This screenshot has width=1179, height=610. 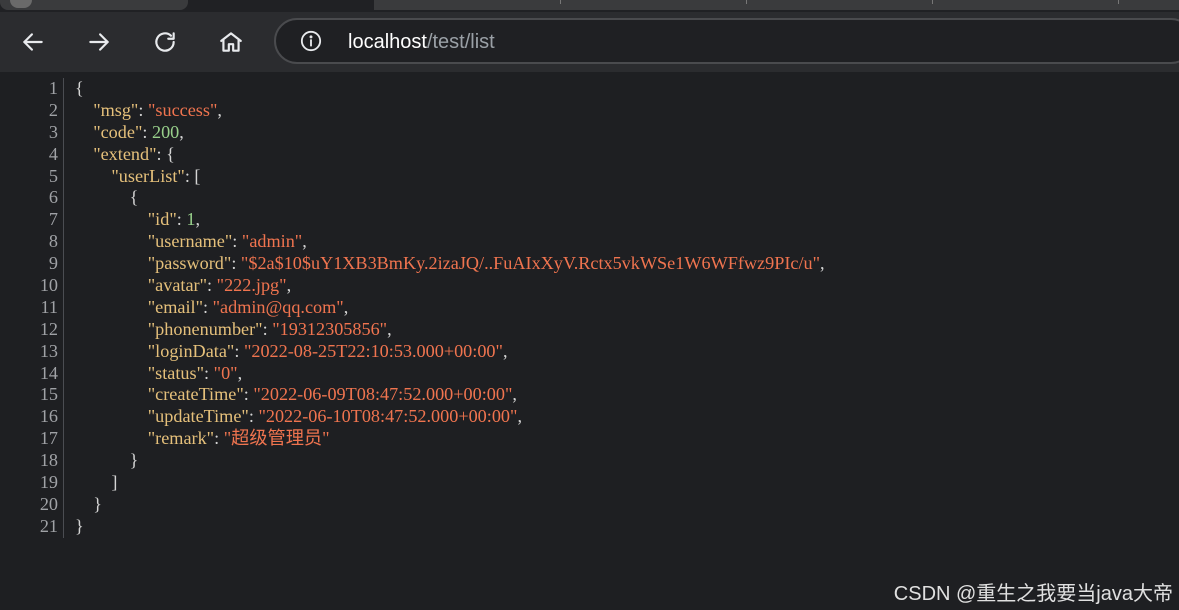 What do you see at coordinates (330, 328) in the screenshot?
I see `json-string: "19312305856"` at bounding box center [330, 328].